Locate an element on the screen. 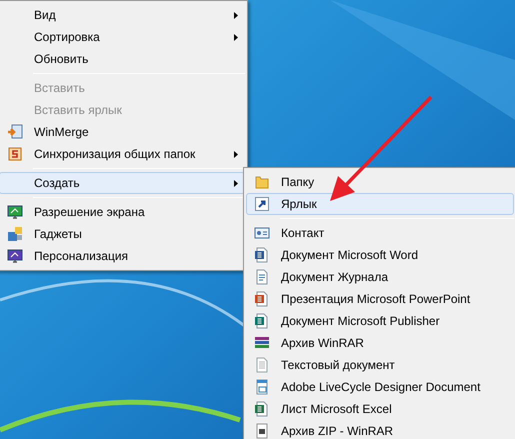 The image size is (515, 439). menu-item: Сортировка is located at coordinates (122, 37).